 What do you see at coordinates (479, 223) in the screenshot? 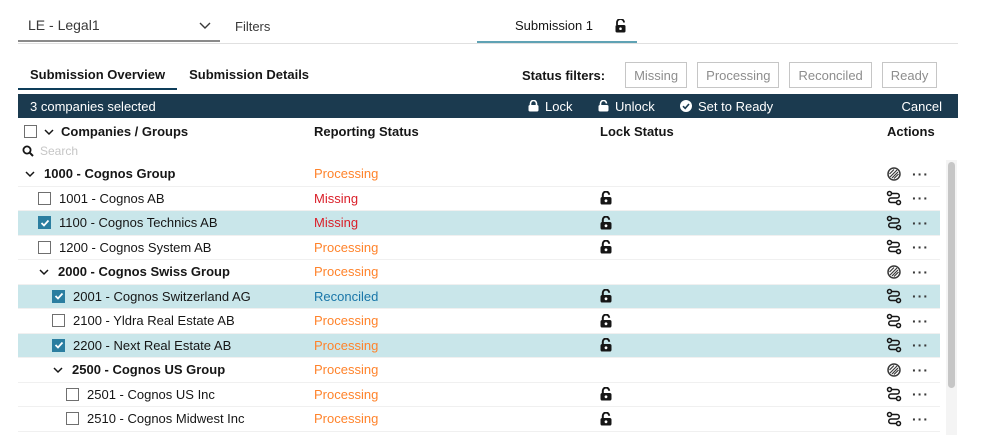
I see `table-row: 1100 - Cognos Technics AB Missing ···` at bounding box center [479, 223].